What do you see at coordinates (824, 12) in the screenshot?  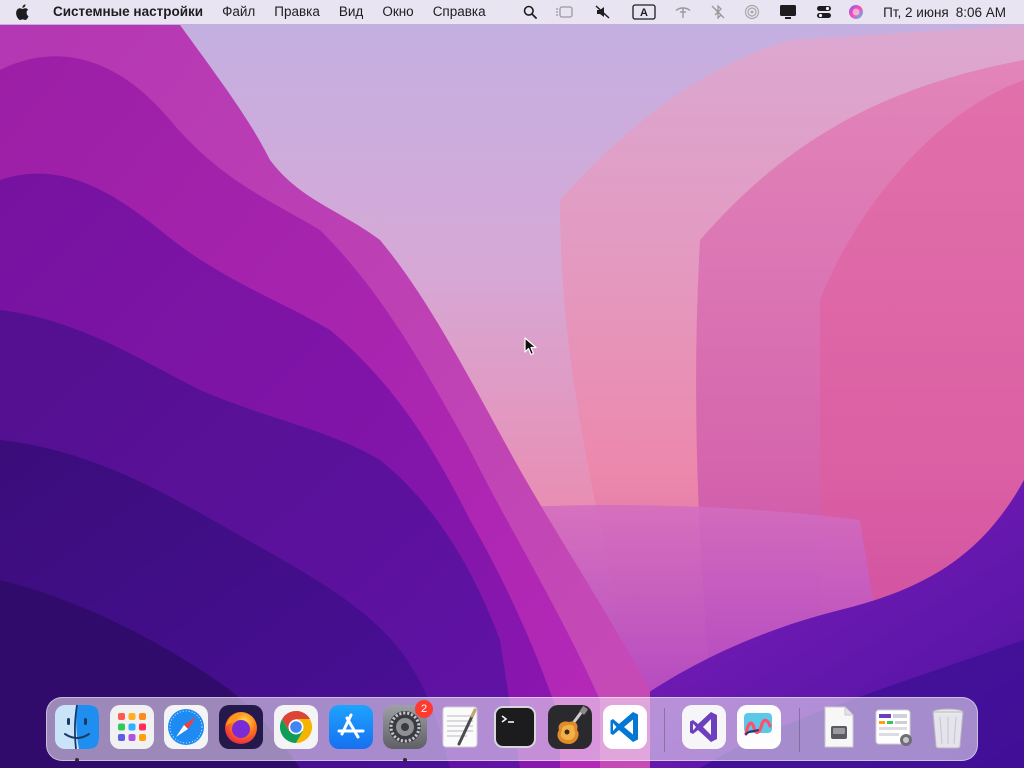 I see `control-center-icon` at bounding box center [824, 12].